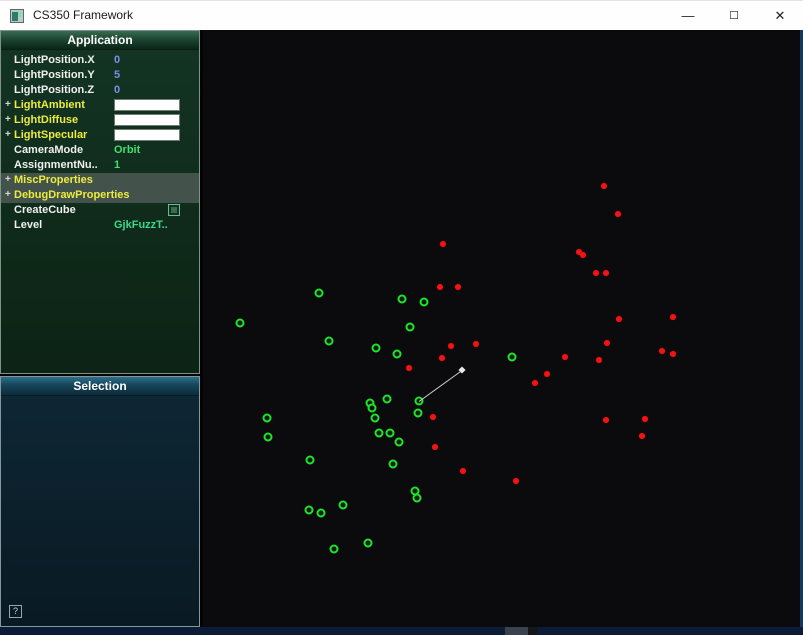 Image resolution: width=803 pixels, height=635 pixels. What do you see at coordinates (100, 165) in the screenshot?
I see `property-row-assignmentnu: AssignmentNu.. 1` at bounding box center [100, 165].